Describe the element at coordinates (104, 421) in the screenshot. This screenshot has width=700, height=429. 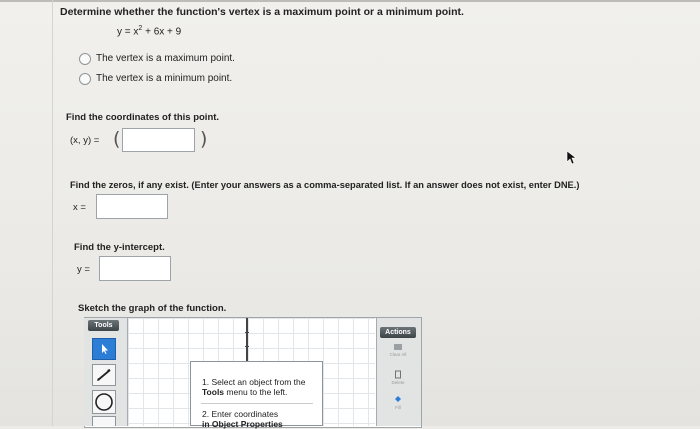
I see `parabola-tool` at that location.